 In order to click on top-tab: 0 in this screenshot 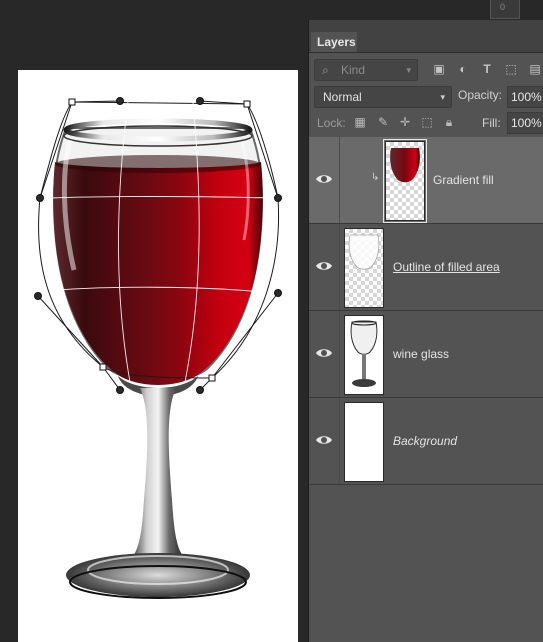, I will do `click(505, 9)`.